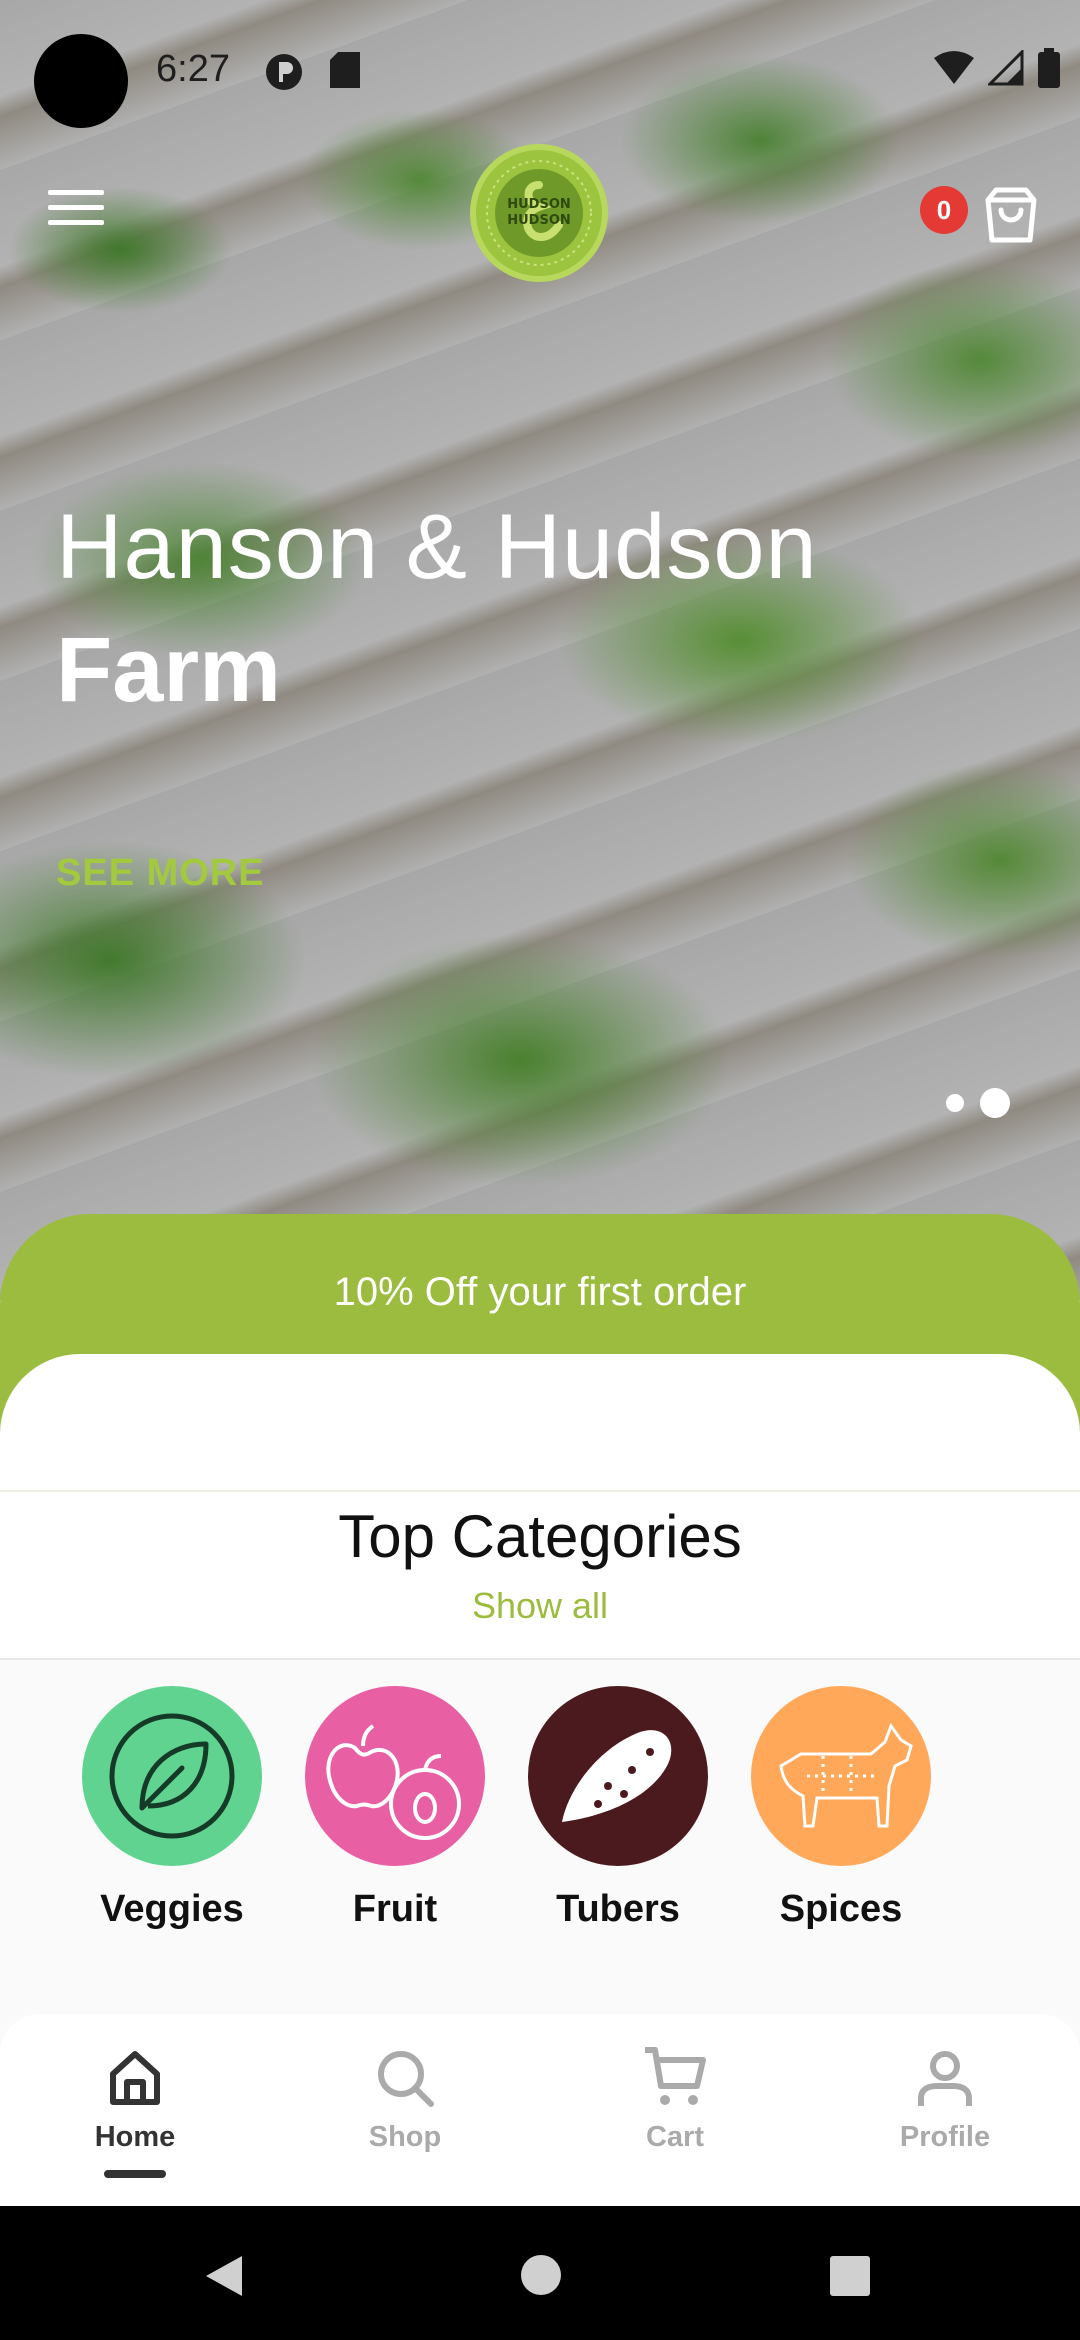 This screenshot has width=1080, height=2340. I want to click on category-veggies: Veggies, so click(172, 1808).